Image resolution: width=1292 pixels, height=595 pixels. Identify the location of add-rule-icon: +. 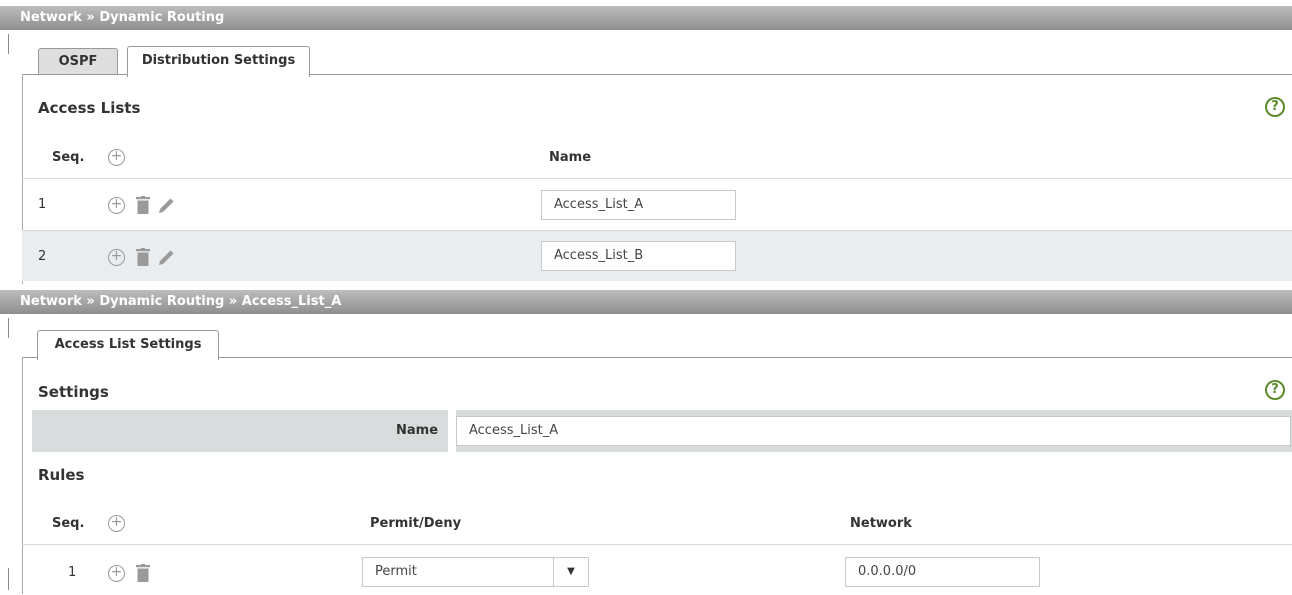
(116, 523).